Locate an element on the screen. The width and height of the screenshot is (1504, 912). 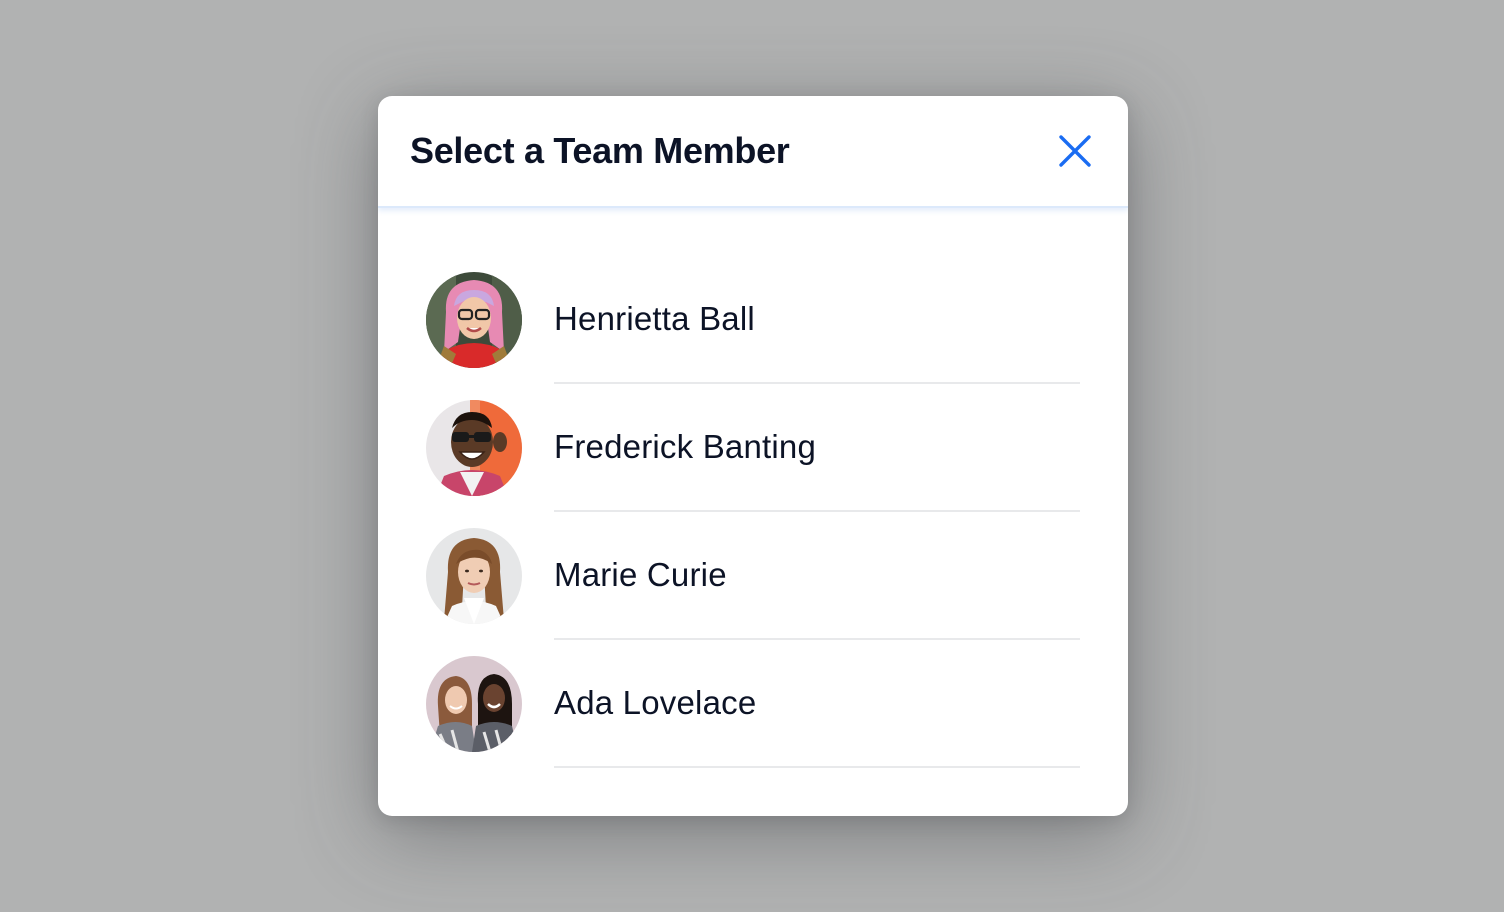
member-name: Marie Curie is located at coordinates (640, 574).